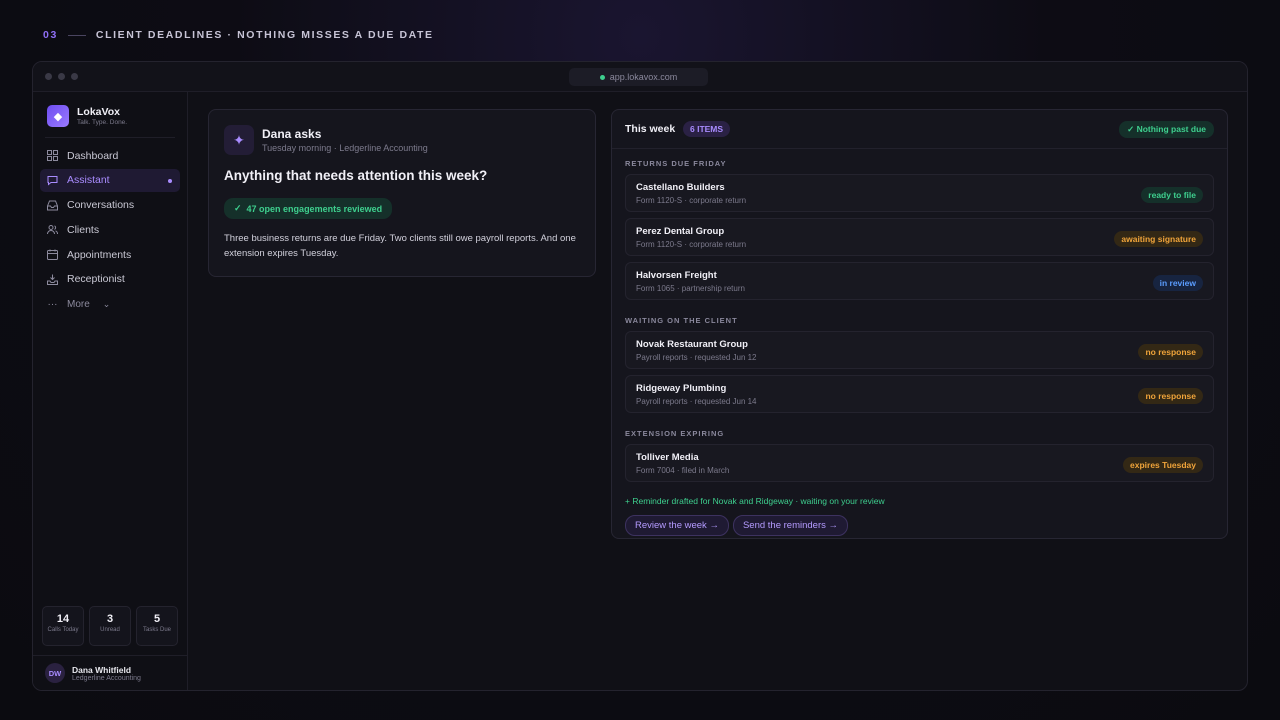 This screenshot has height=720, width=1280. Describe the element at coordinates (675, 433) in the screenshot. I see `section-label-extension: EXTENSION EXPIRING` at that location.